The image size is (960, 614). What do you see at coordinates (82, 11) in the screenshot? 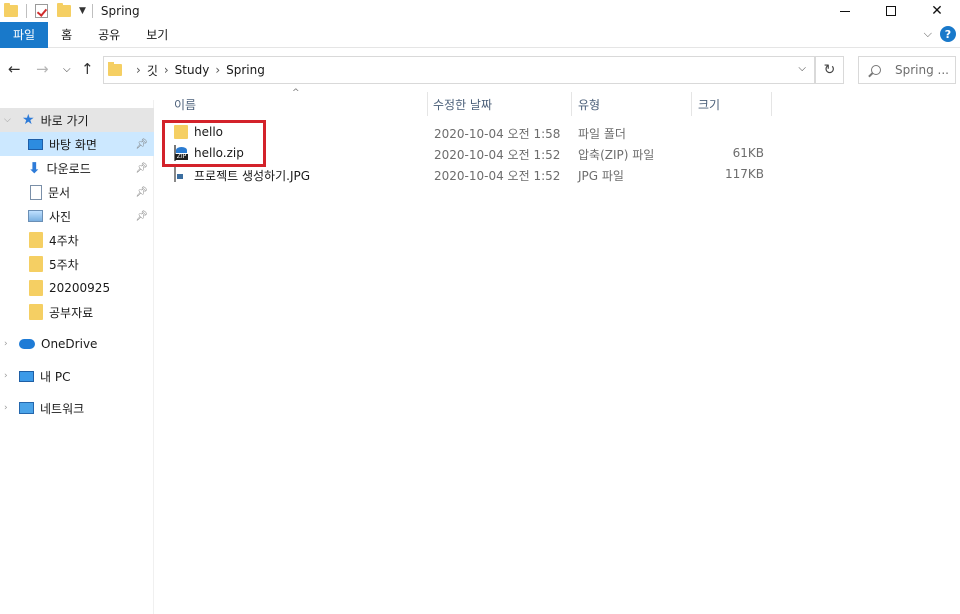
I see `customize-toolbar-dropdown: ▼` at bounding box center [82, 11].